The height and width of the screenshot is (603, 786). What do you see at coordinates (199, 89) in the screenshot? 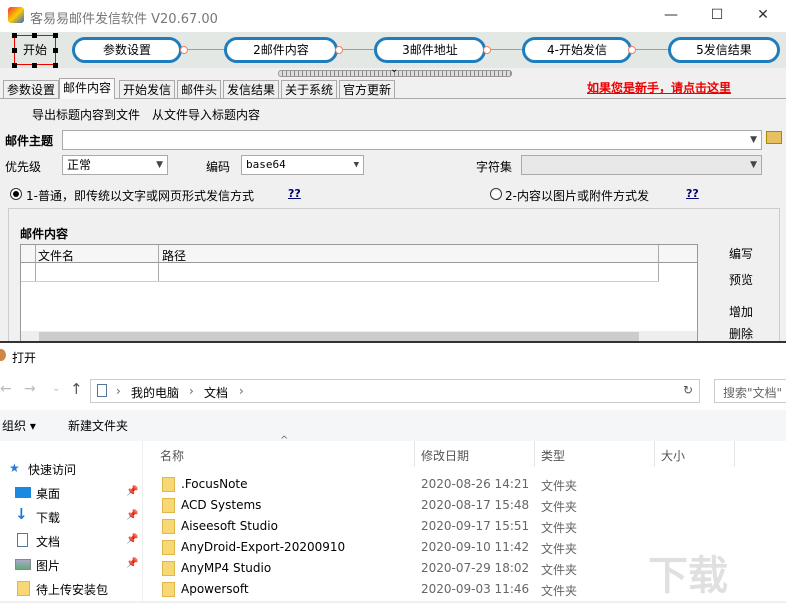
I see `tab-headers: 邮件头` at bounding box center [199, 89].